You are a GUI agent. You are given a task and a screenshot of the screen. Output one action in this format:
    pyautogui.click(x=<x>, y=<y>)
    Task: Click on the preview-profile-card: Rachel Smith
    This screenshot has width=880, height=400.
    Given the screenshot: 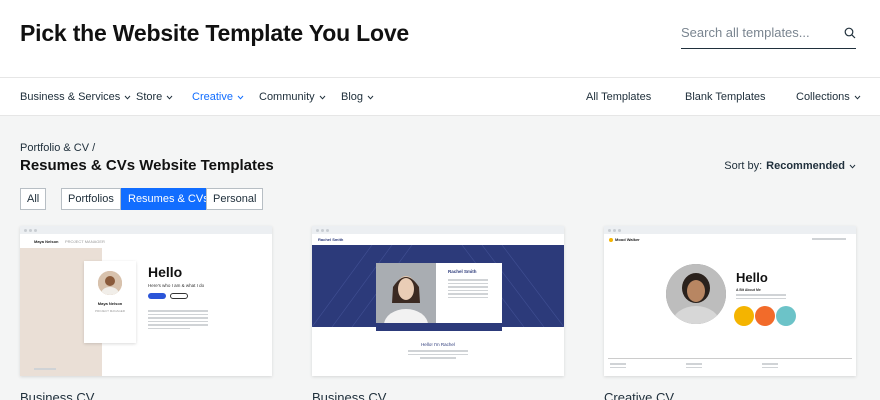 What is the action you would take?
    pyautogui.click(x=439, y=302)
    